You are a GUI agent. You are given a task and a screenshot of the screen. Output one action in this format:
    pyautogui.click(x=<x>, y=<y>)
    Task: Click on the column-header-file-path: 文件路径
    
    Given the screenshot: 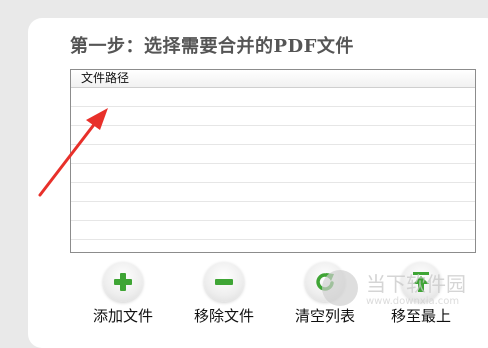 What is the action you would take?
    pyautogui.click(x=273, y=78)
    